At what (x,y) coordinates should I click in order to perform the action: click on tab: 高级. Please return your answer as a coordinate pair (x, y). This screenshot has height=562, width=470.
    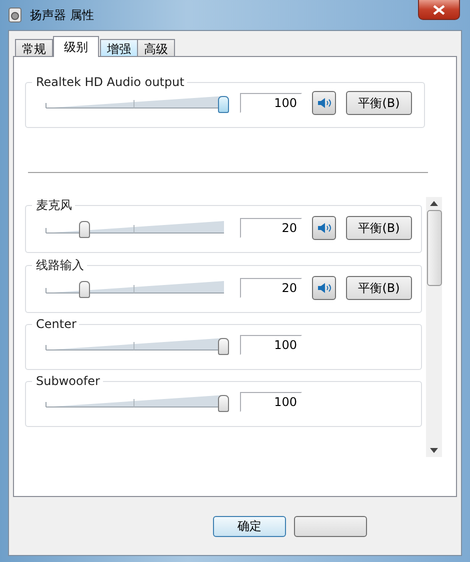
    Looking at the image, I should click on (156, 48).